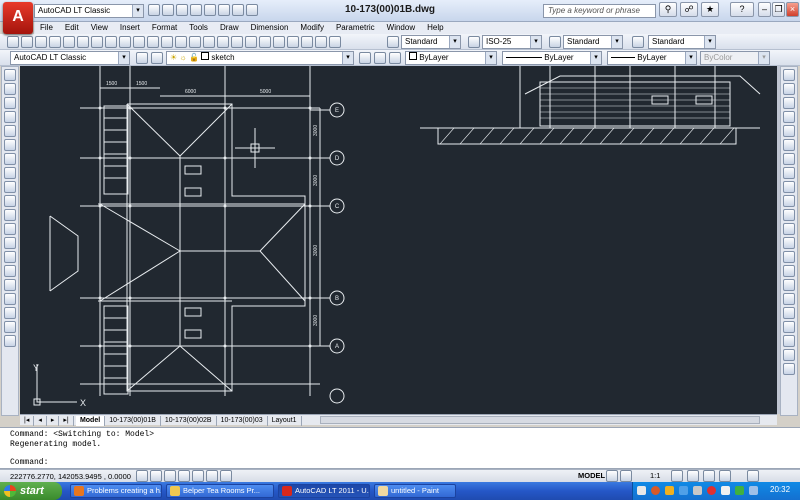 The image size is (800, 500). Describe the element at coordinates (196, 10) in the screenshot. I see `save-as-icon` at that location.